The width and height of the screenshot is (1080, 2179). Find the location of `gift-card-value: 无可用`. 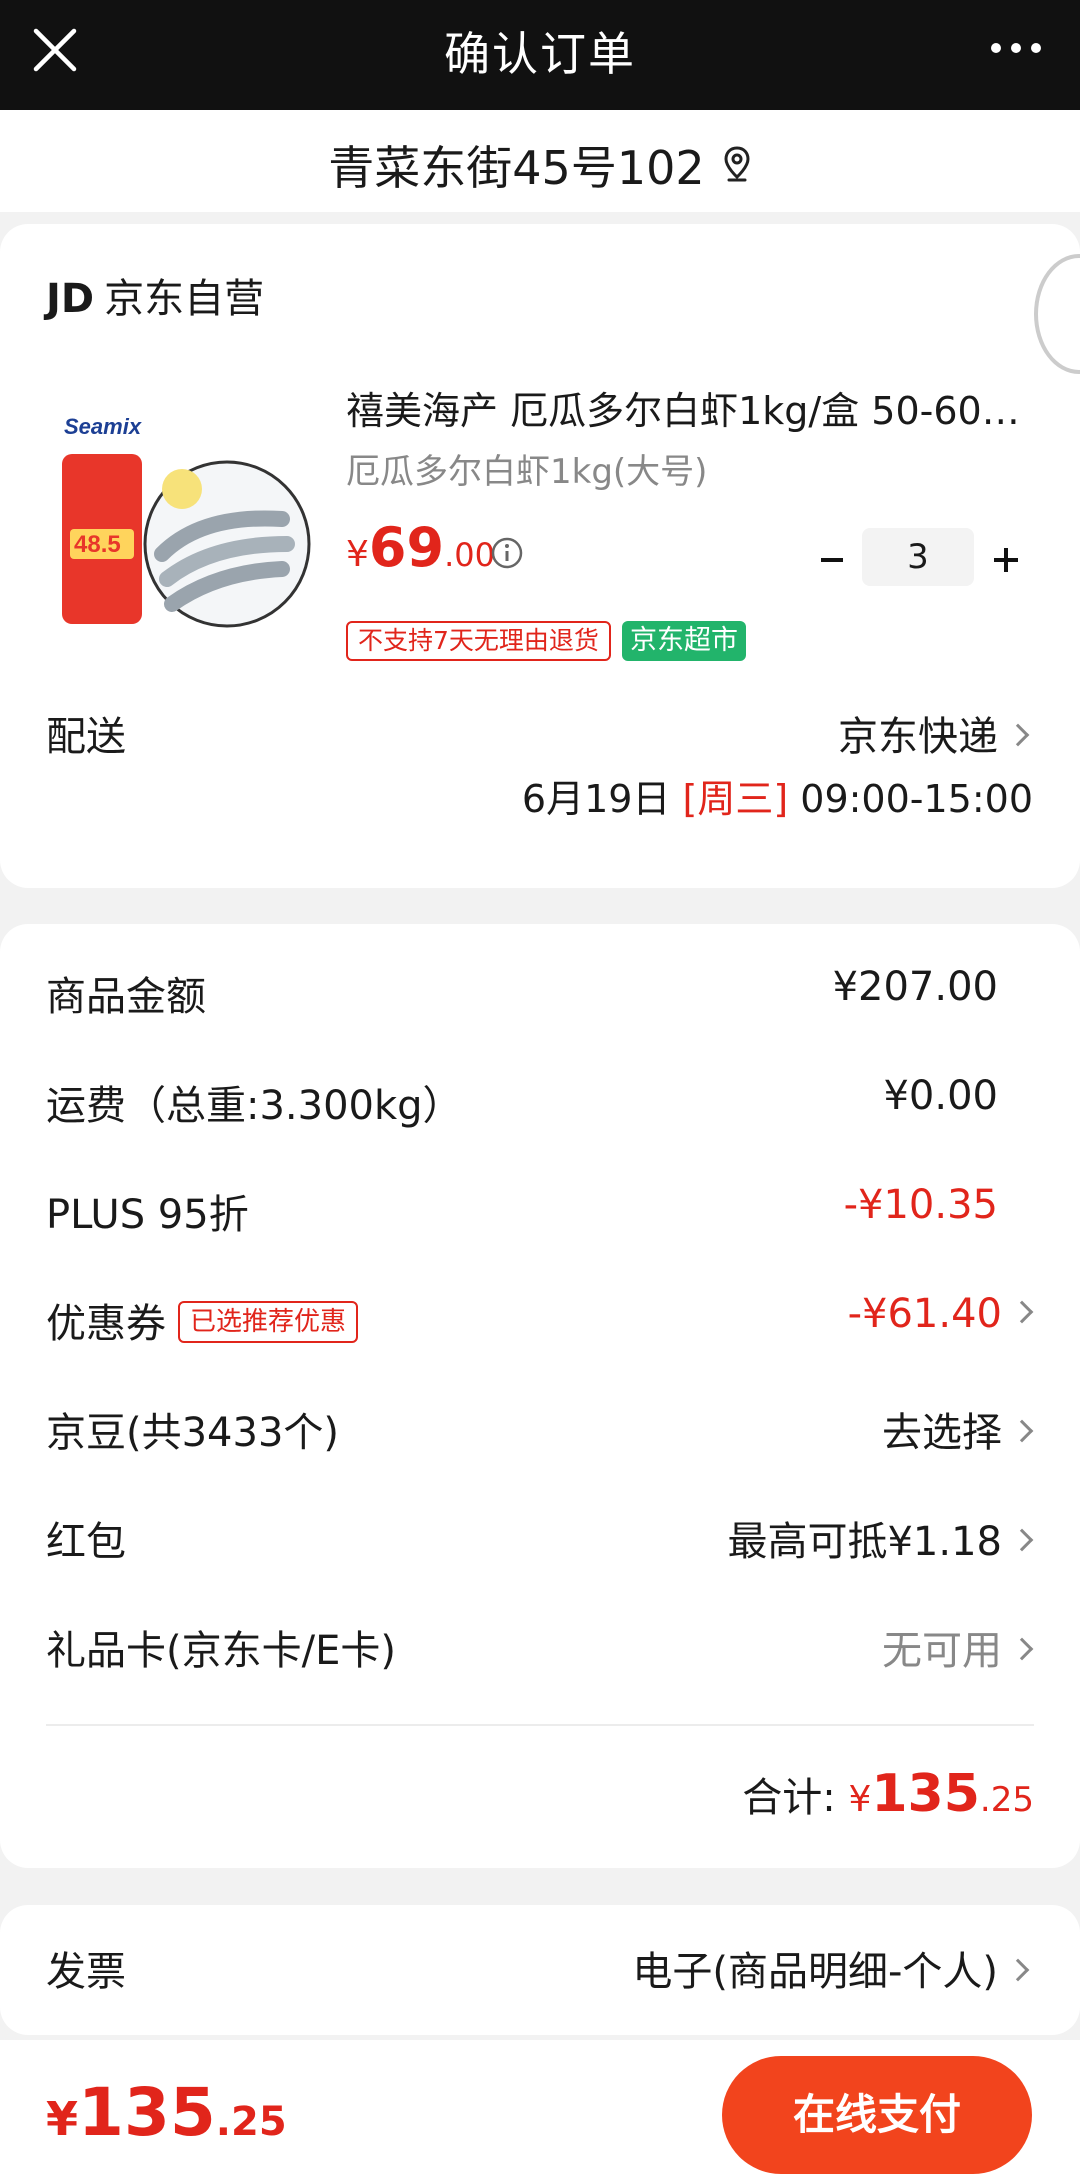

gift-card-value: 无可用 is located at coordinates (942, 1651).